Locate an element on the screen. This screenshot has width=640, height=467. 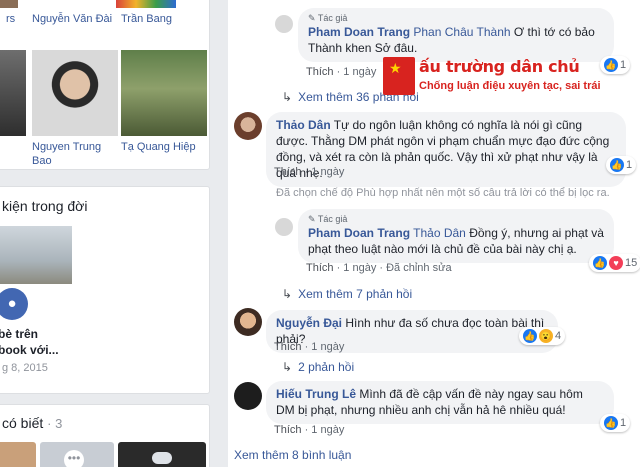
reaction-count: 👍 ♥ 15 is located at coordinates (614, 263).